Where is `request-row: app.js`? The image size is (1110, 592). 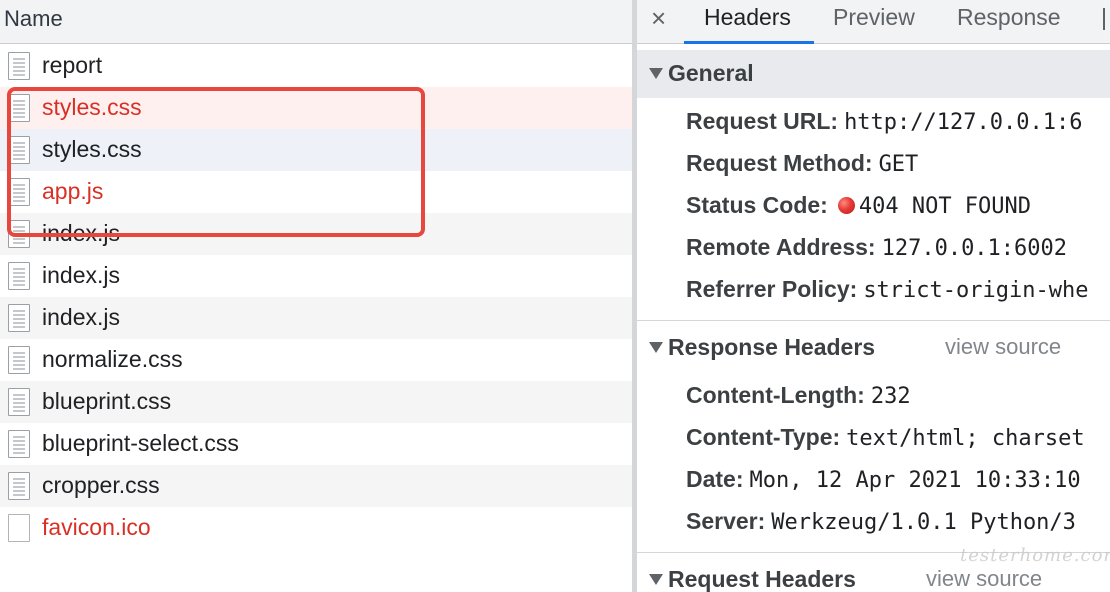 request-row: app.js is located at coordinates (316, 192).